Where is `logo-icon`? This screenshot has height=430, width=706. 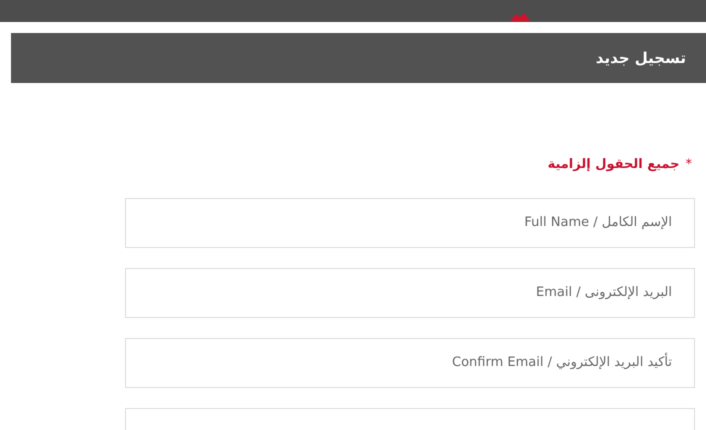 logo-icon is located at coordinates (520, 17).